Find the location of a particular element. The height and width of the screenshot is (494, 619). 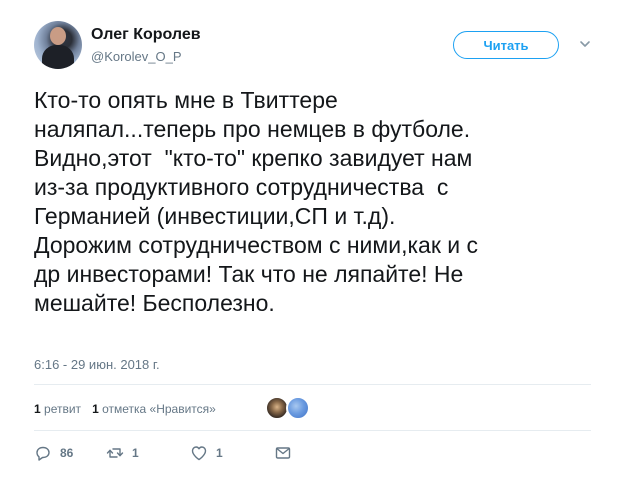

like-count: 1 is located at coordinates (219, 453).